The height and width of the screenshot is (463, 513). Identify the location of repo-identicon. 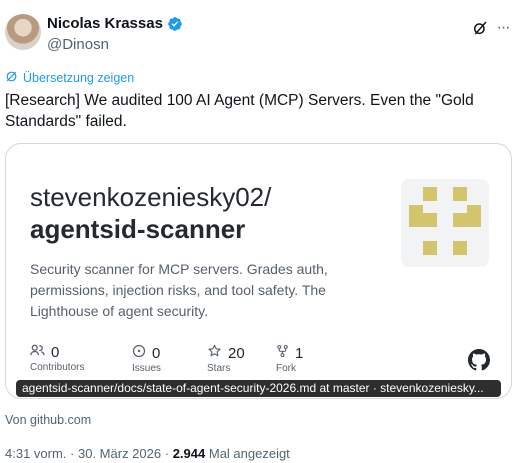
(445, 223).